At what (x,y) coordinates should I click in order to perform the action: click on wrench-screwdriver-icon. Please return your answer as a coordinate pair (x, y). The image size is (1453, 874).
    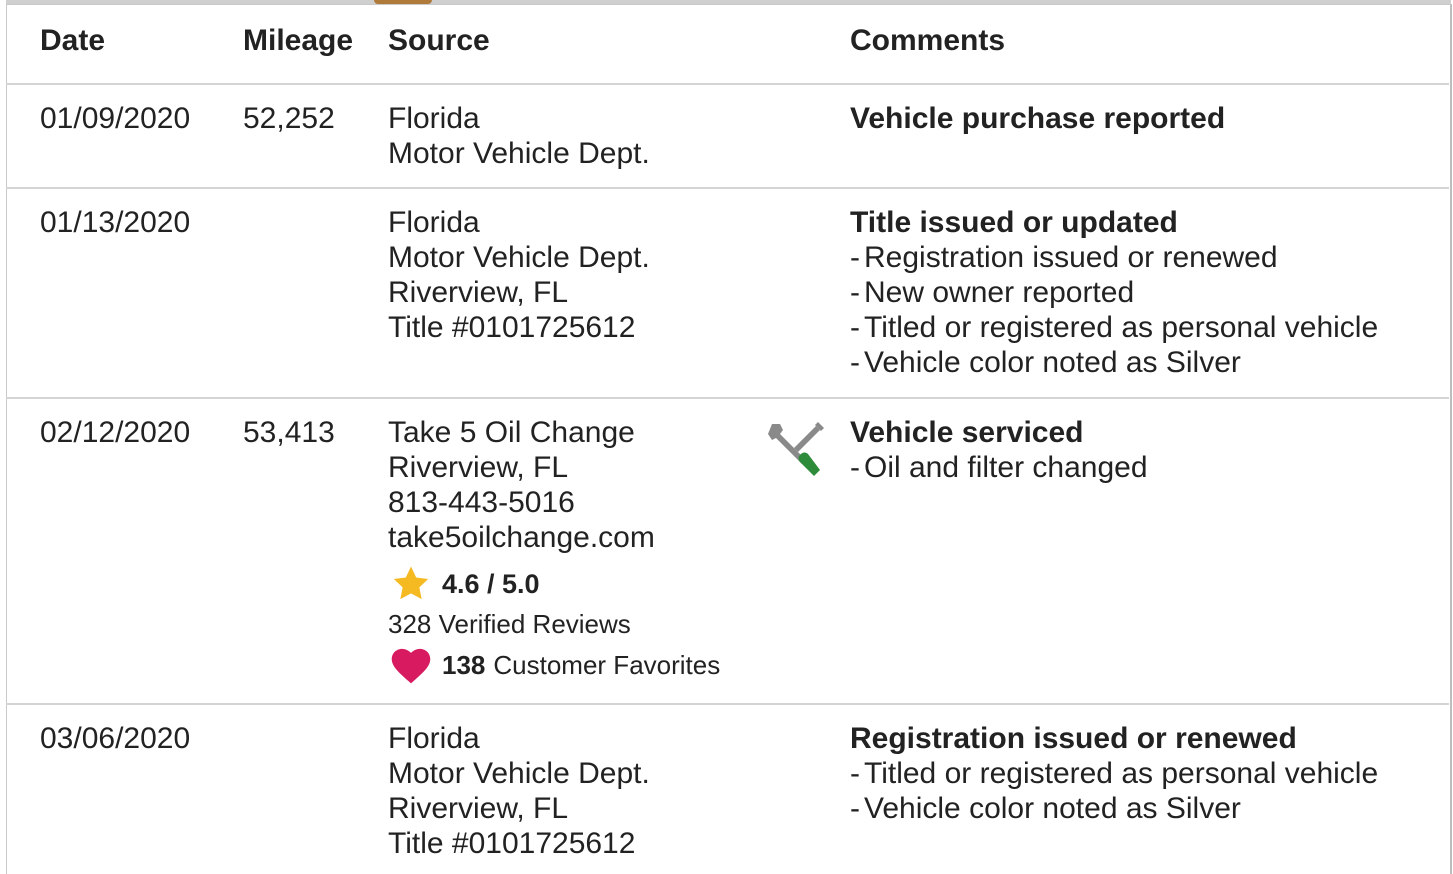
    Looking at the image, I should click on (796, 449).